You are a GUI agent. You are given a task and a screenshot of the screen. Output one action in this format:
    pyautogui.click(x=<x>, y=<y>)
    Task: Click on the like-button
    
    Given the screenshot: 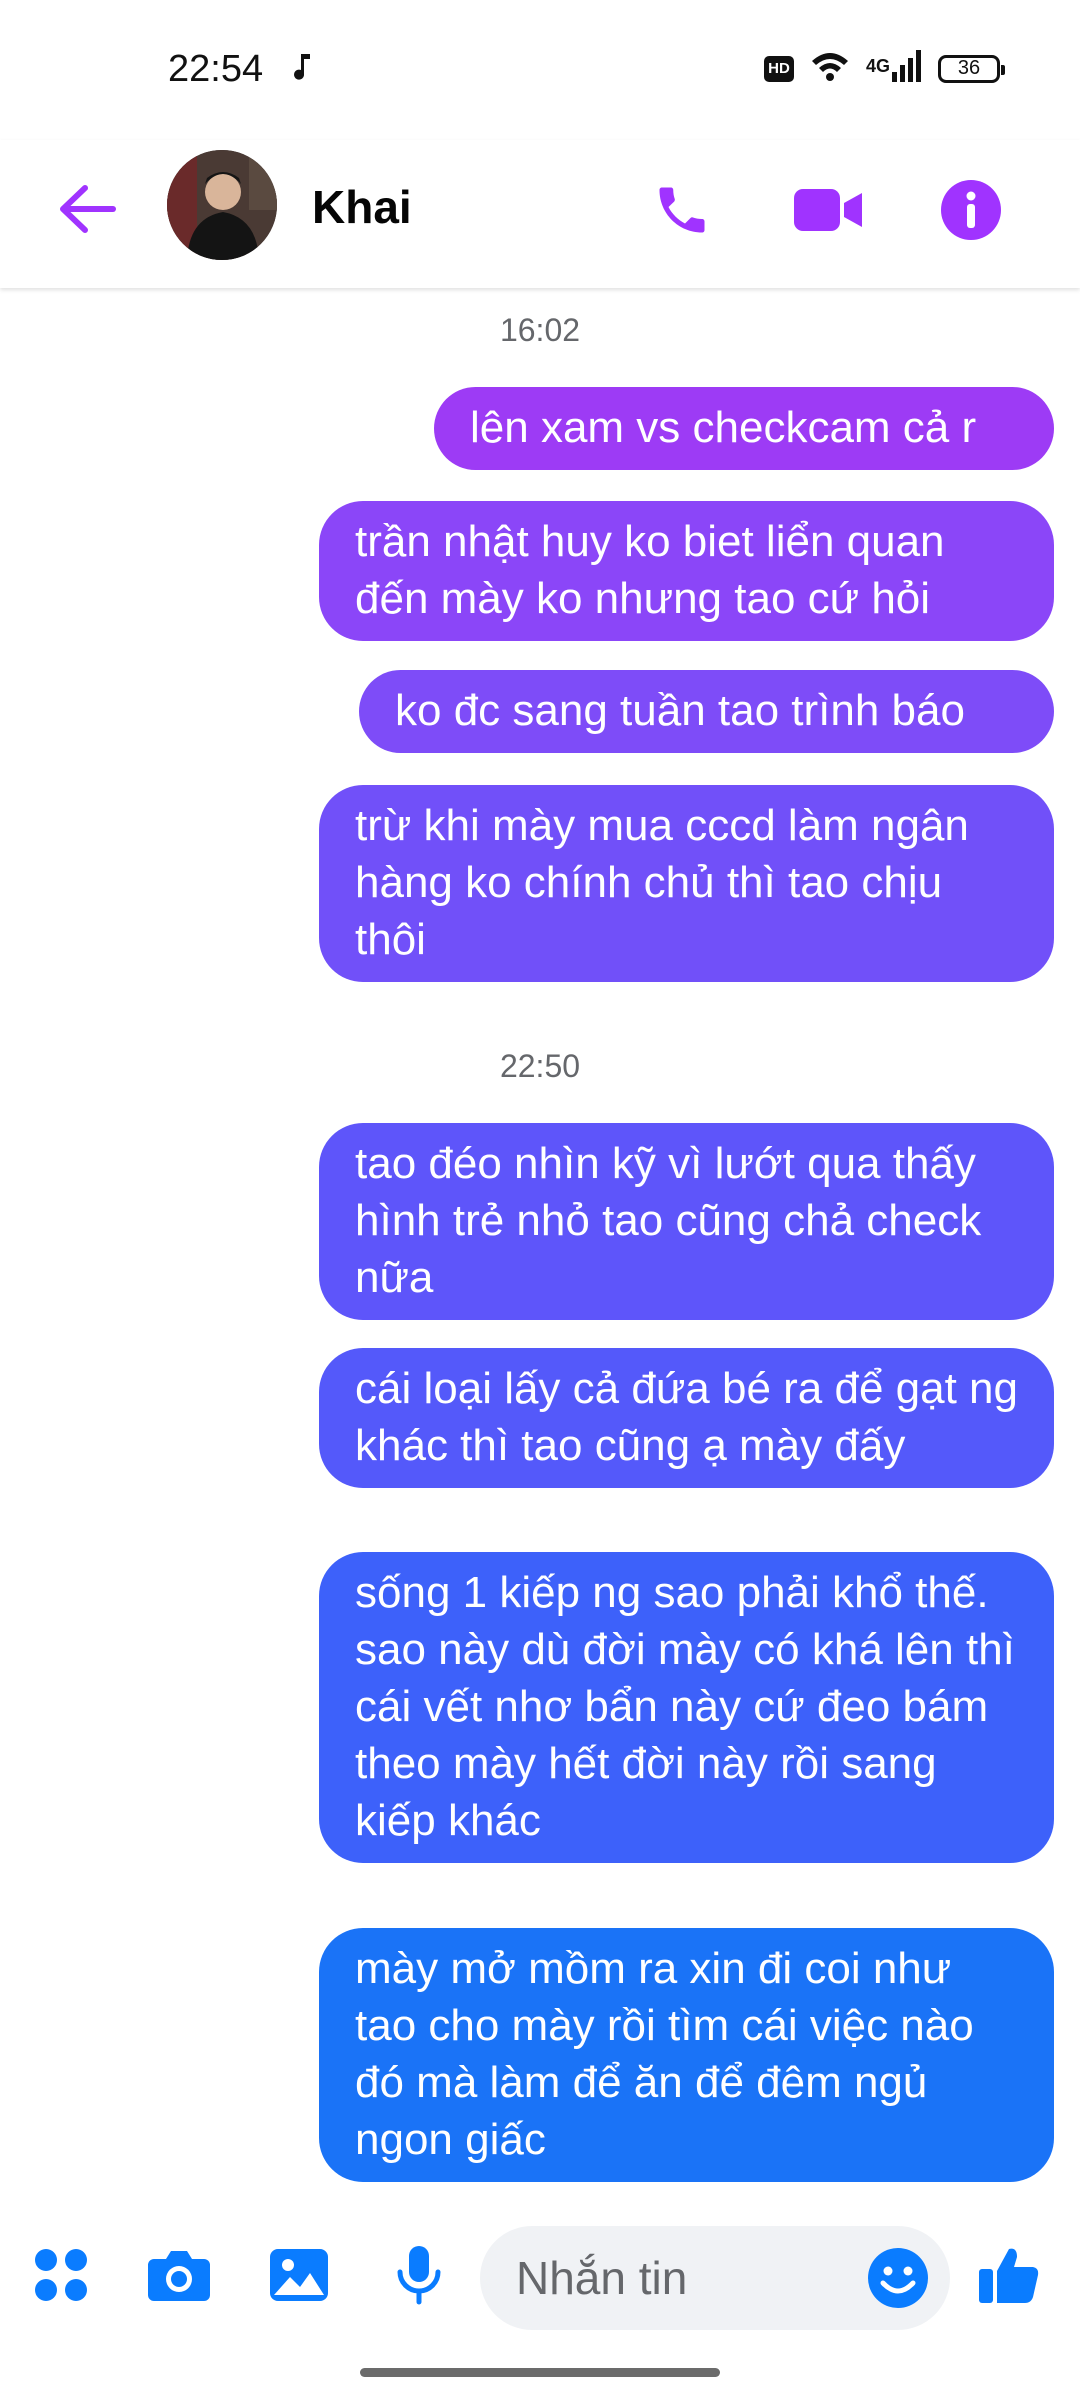 What is the action you would take?
    pyautogui.click(x=1009, y=2275)
    